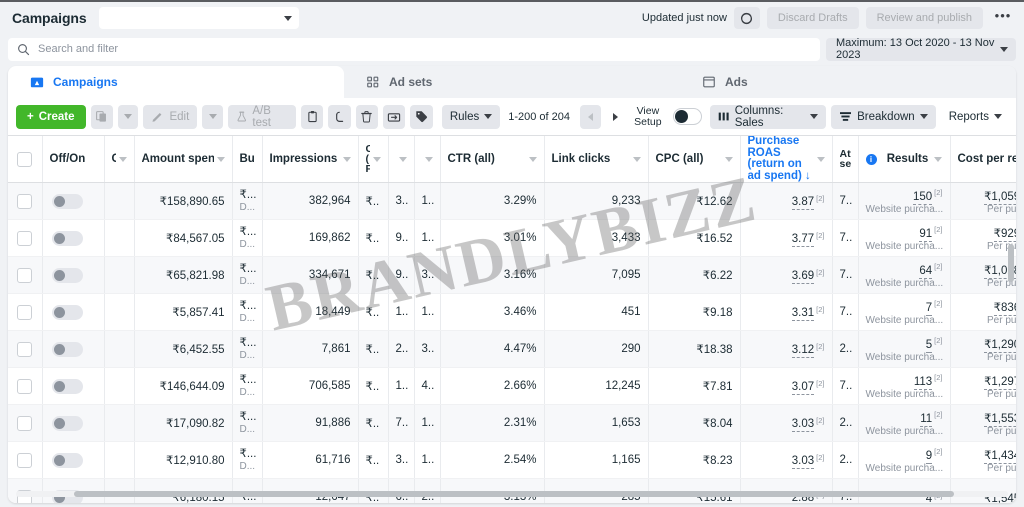 Image resolution: width=1024 pixels, height=507 pixels. Describe the element at coordinates (687, 116) in the screenshot. I see `view-setup-toggle` at that location.